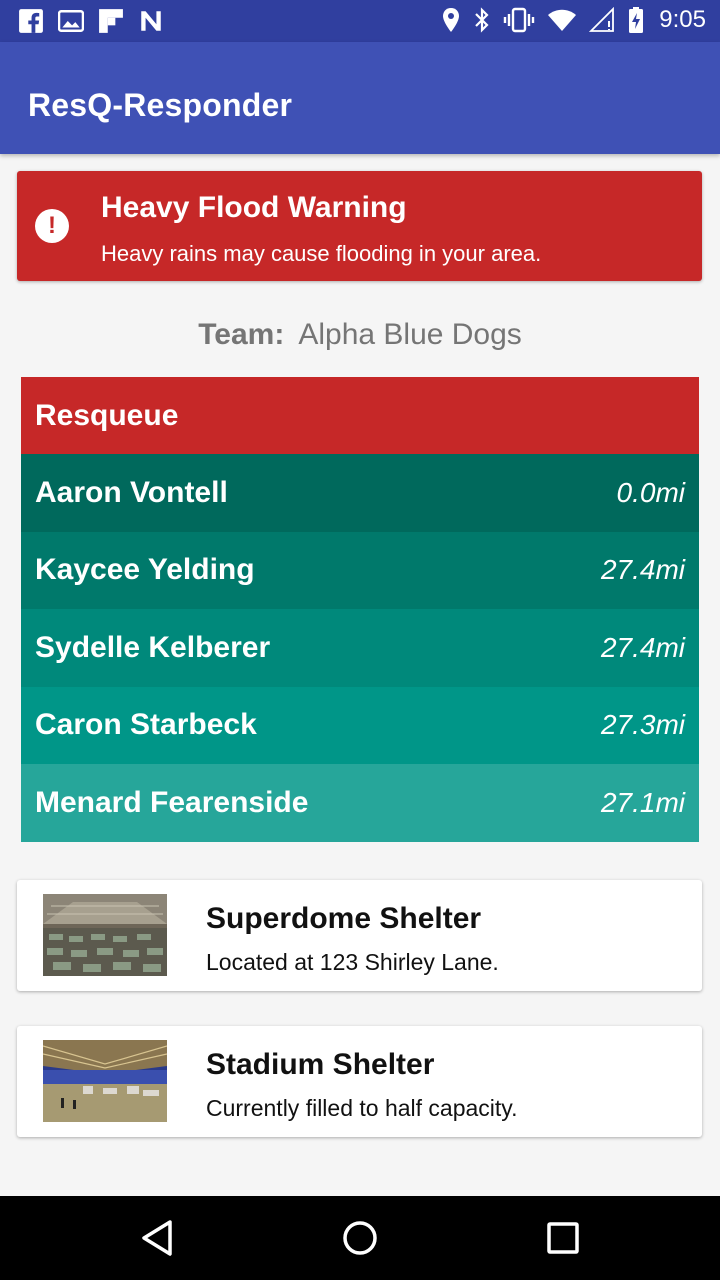 The height and width of the screenshot is (1280, 720). I want to click on location-icon, so click(451, 20).